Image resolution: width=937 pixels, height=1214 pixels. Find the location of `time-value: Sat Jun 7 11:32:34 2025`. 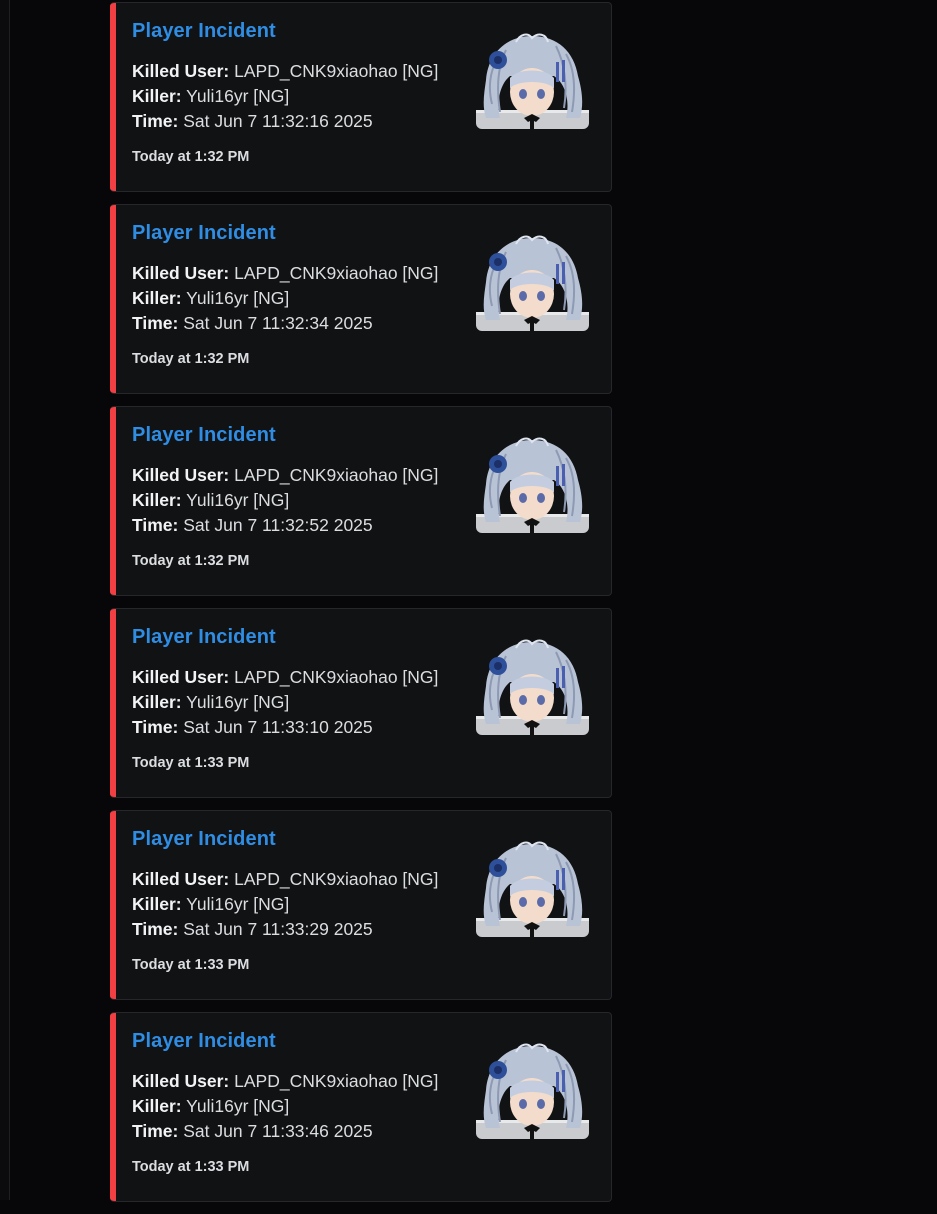

time-value: Sat Jun 7 11:32:34 2025 is located at coordinates (278, 323).